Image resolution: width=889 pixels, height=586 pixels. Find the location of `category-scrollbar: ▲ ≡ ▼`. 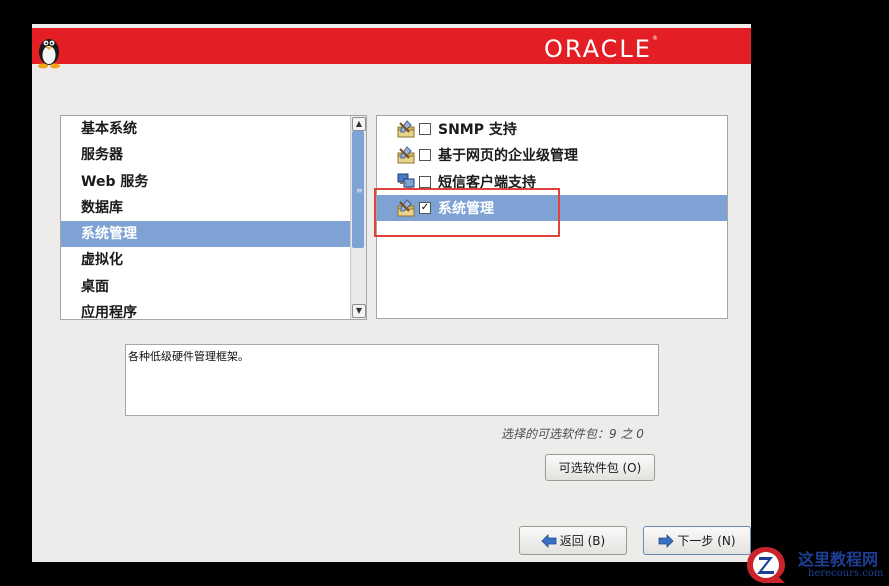

category-scrollbar: ▲ ≡ ▼ is located at coordinates (358, 217).